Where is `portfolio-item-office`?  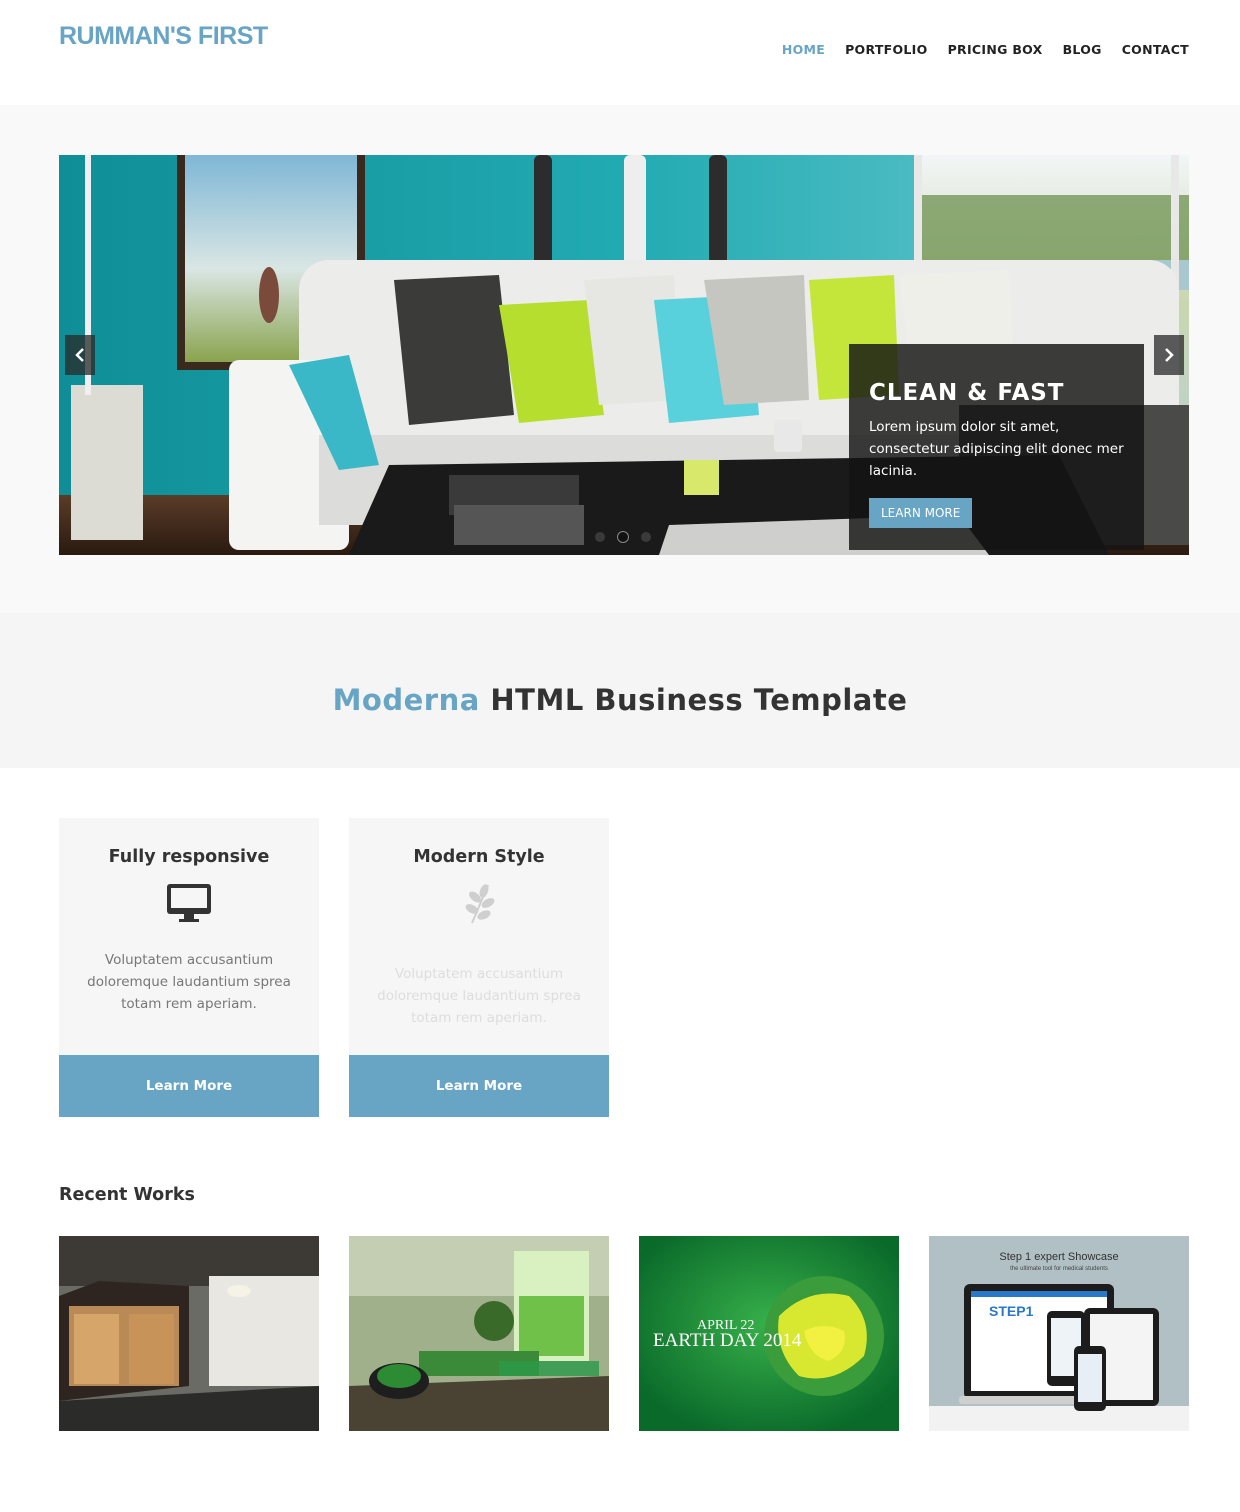
portfolio-item-office is located at coordinates (189, 1333).